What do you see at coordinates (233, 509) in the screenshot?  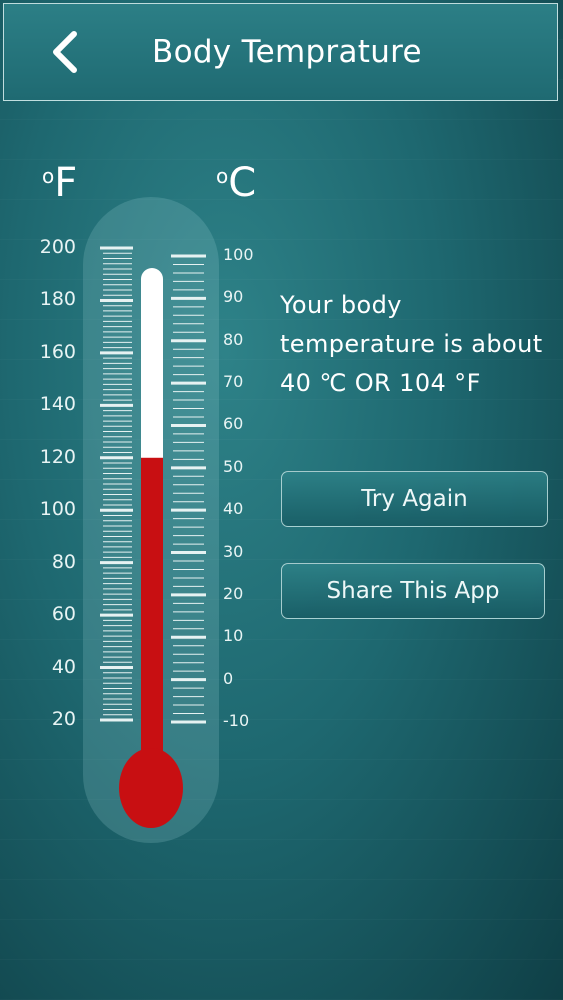 I see `celsius-tick-label: 40` at bounding box center [233, 509].